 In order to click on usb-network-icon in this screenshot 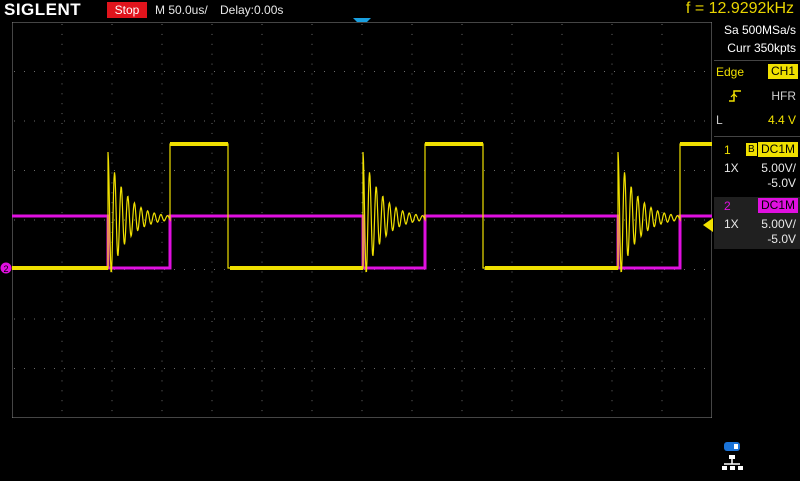, I will do `click(732, 456)`.